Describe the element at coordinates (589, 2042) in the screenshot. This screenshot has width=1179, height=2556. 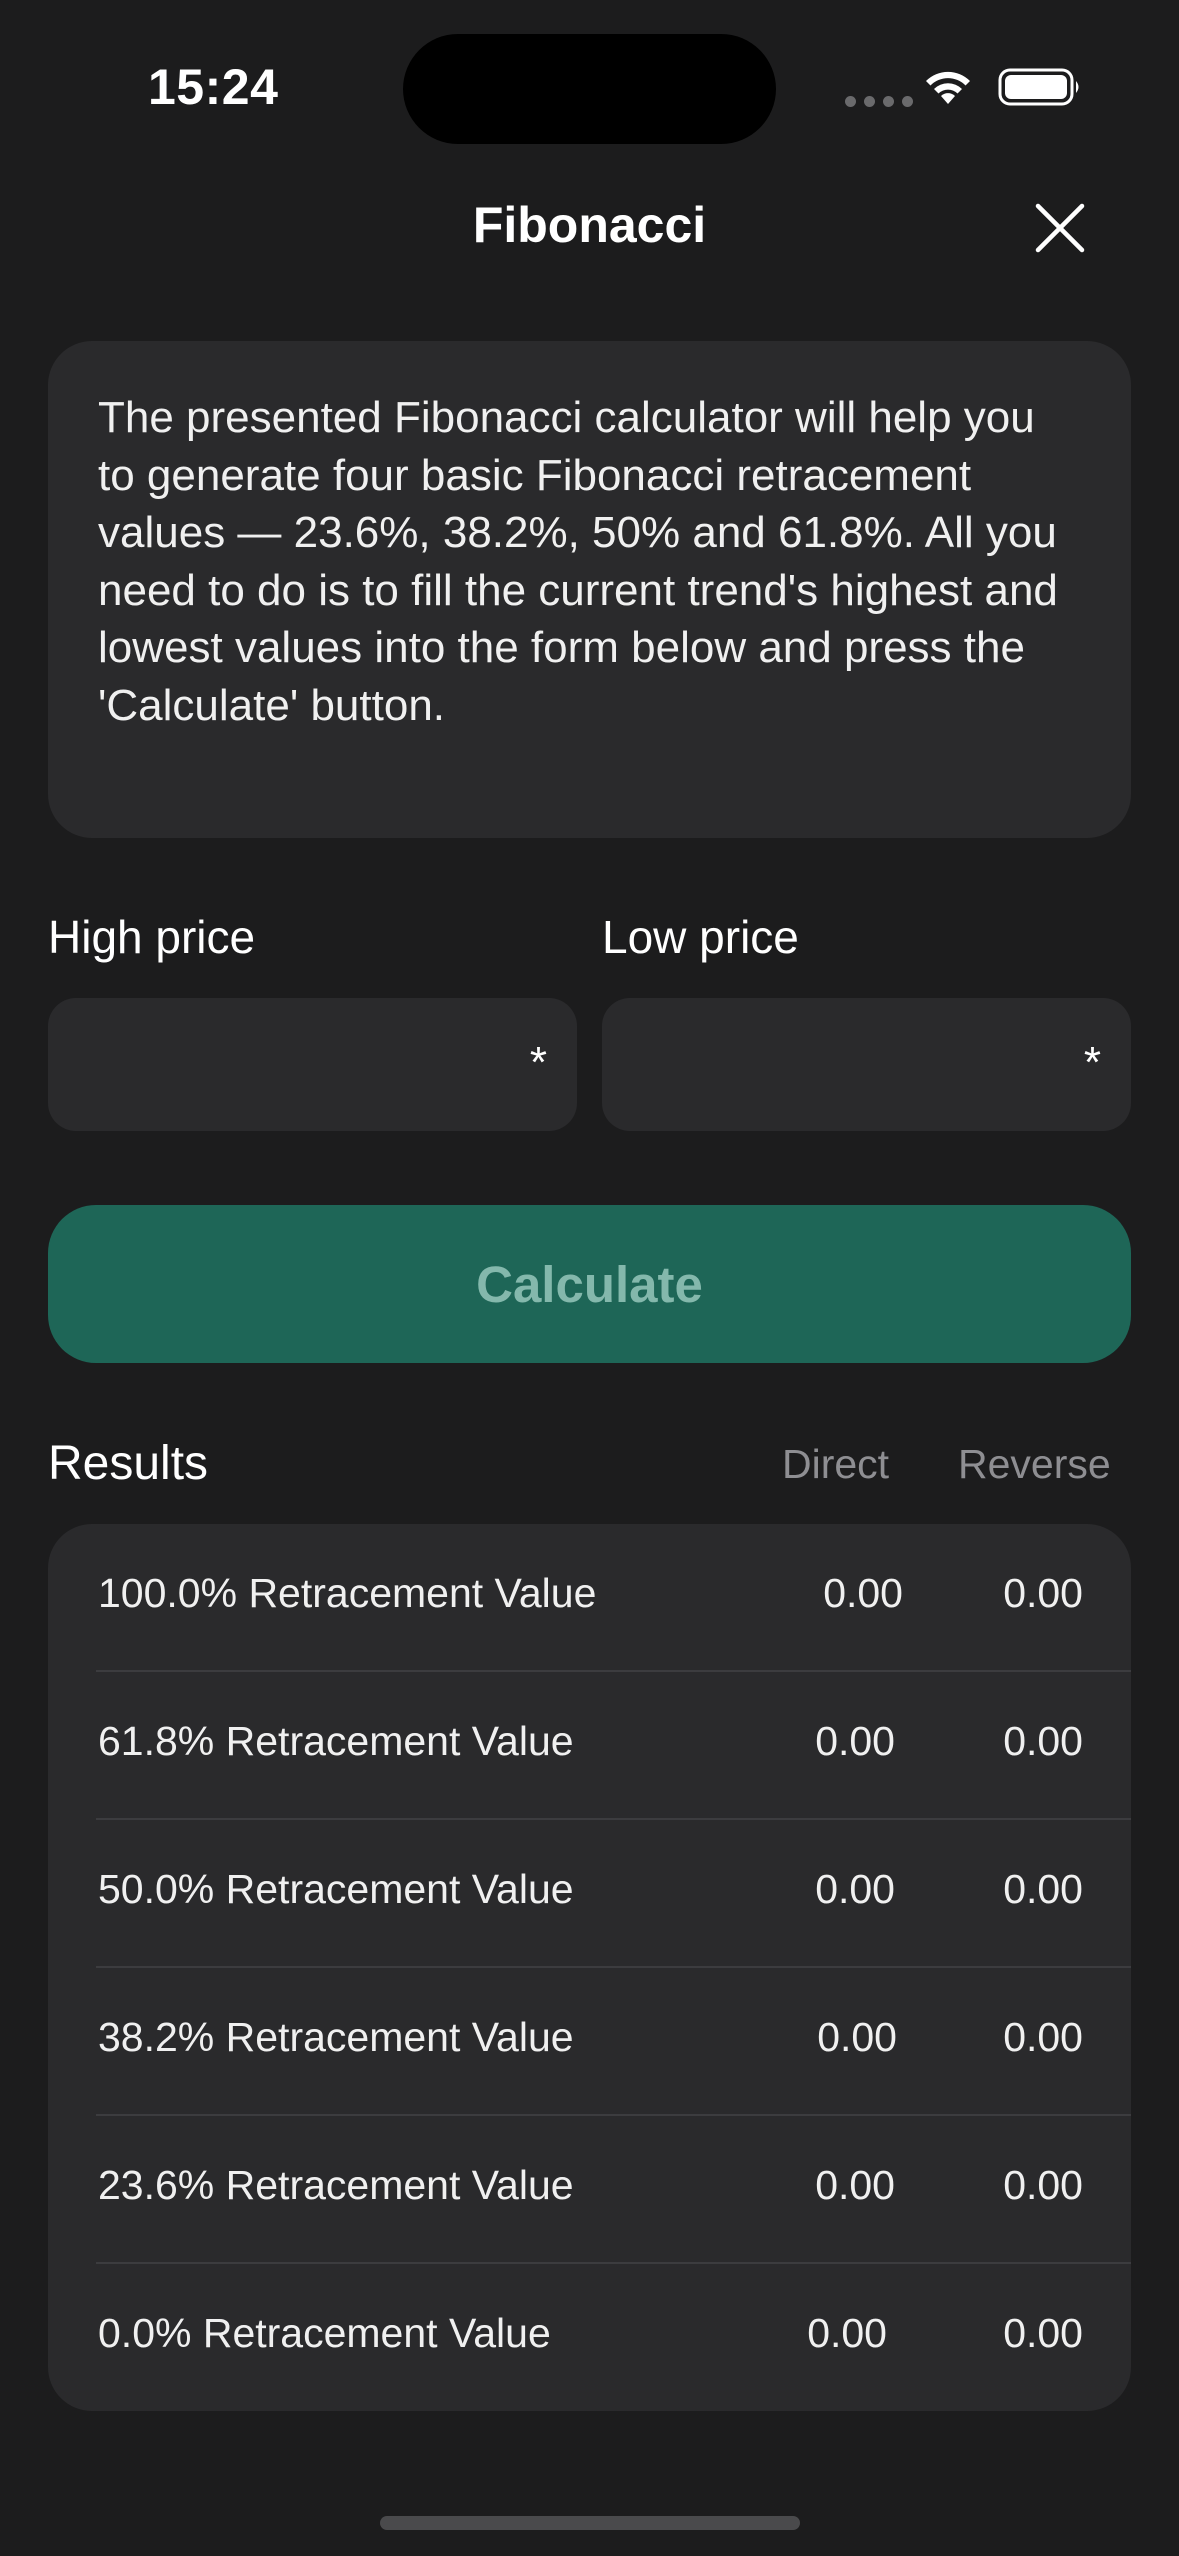
I see `table-row: 38.2% Retracement Value 0.00 0.00` at that location.